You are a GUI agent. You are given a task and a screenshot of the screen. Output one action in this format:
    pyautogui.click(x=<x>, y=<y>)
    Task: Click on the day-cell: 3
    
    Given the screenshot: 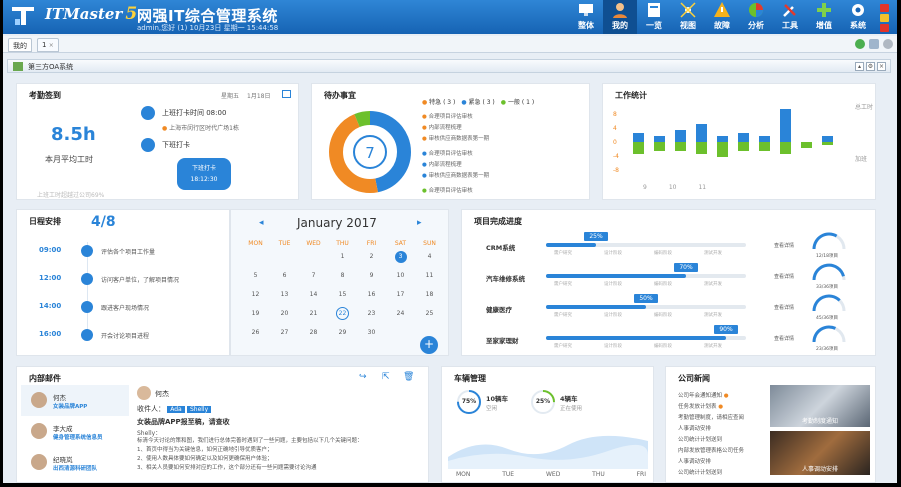 What is the action you would take?
    pyautogui.click(x=400, y=256)
    